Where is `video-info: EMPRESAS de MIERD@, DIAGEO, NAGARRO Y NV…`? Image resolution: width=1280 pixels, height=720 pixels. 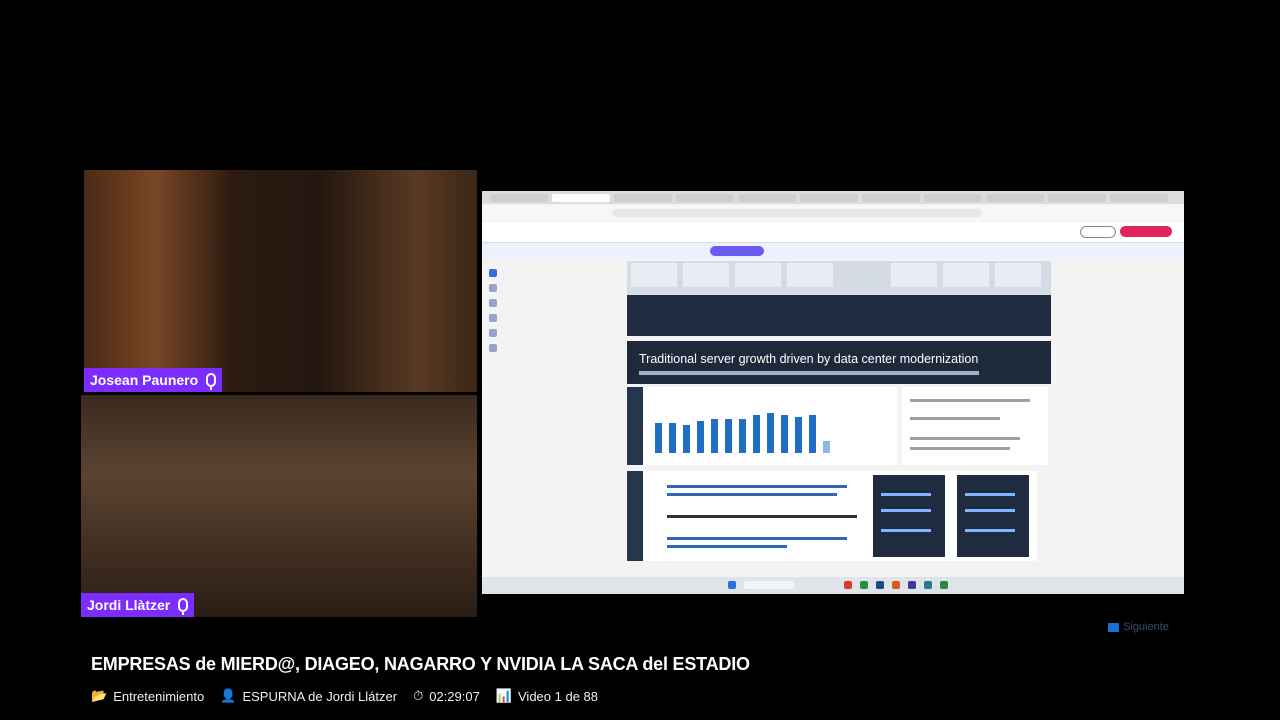 video-info: EMPRESAS de MIERD@, DIAGEO, NAGARRO Y NV… is located at coordinates (420, 679).